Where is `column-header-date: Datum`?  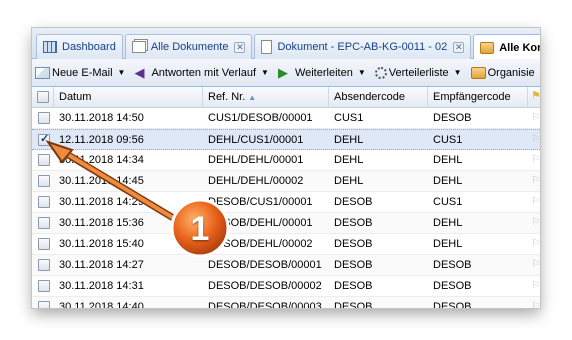 column-header-date: Datum is located at coordinates (128, 97).